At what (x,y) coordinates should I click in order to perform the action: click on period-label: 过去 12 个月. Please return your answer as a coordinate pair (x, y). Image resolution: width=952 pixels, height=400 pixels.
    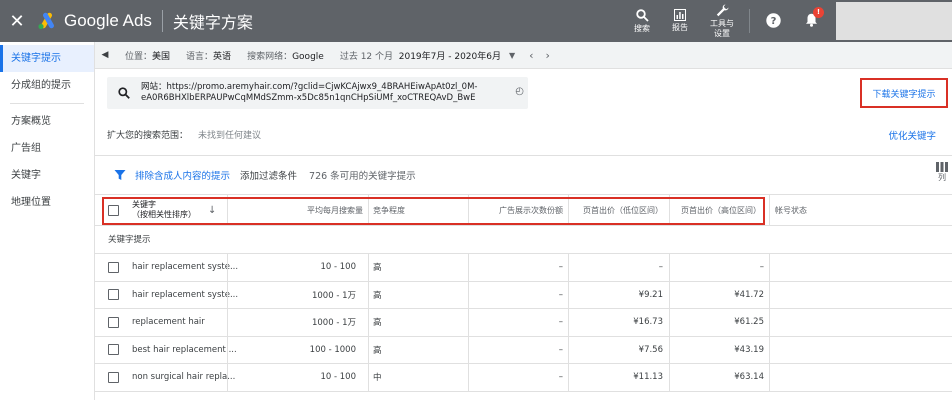
    Looking at the image, I should click on (366, 56).